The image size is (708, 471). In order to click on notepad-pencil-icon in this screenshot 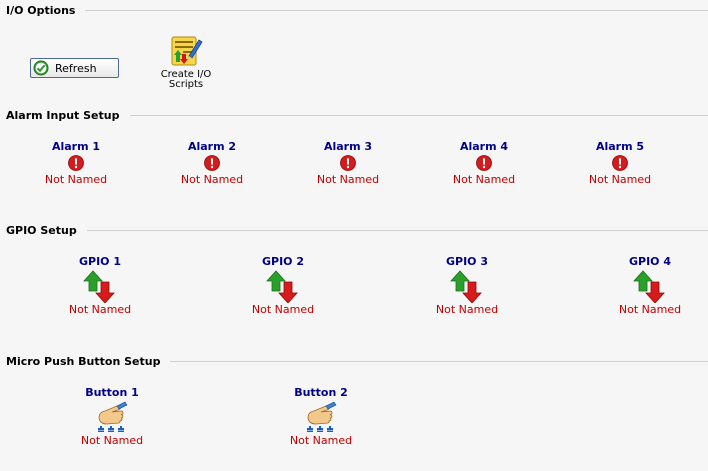, I will do `click(187, 51)`.